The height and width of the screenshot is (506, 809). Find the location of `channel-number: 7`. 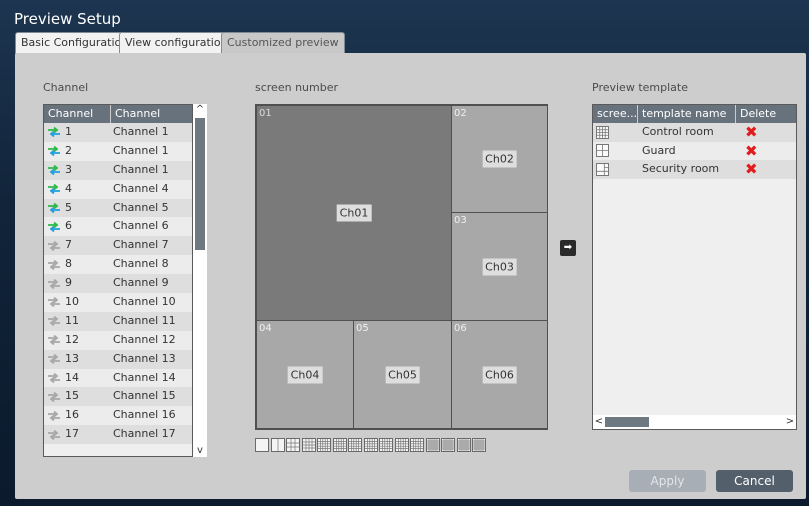

channel-number: 7 is located at coordinates (68, 245).